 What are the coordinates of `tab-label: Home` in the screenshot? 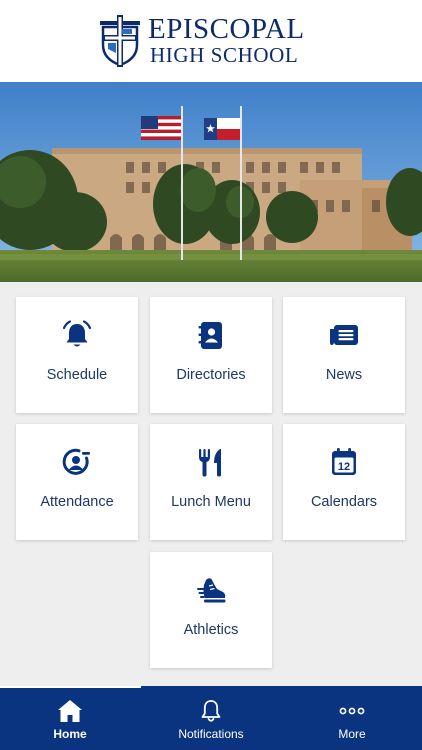 It's located at (70, 734).